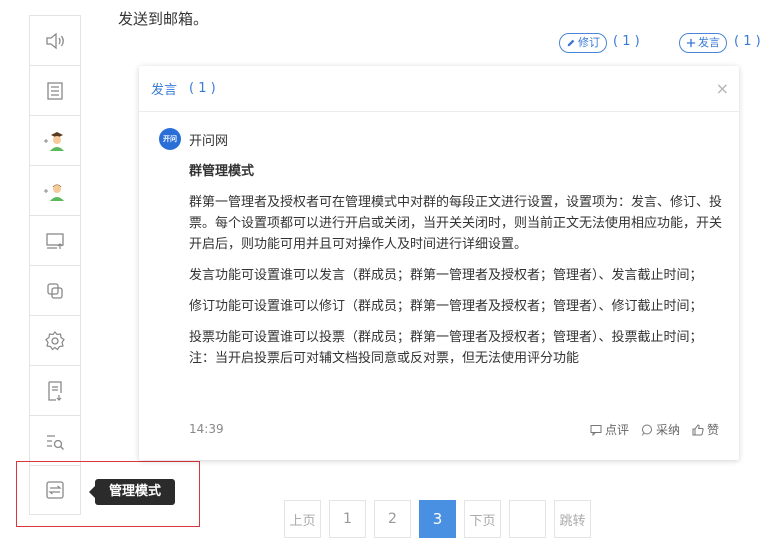 Image resolution: width=781 pixels, height=555 pixels. I want to click on left-toolbar, so click(55, 265).